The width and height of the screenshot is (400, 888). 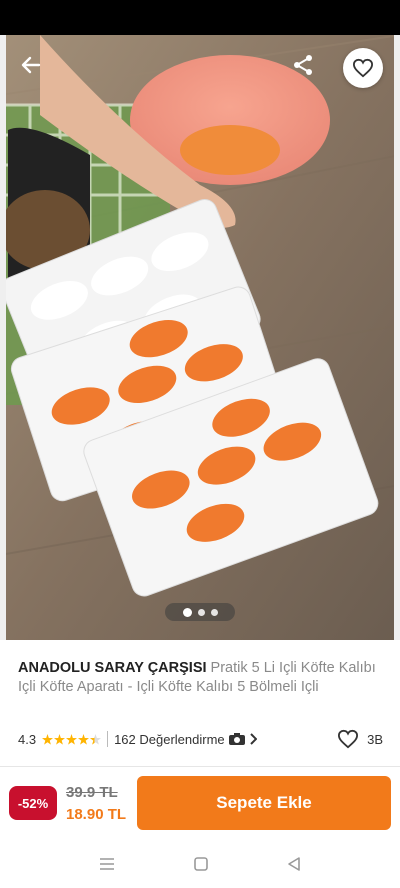 What do you see at coordinates (108, 739) in the screenshot?
I see `divider` at bounding box center [108, 739].